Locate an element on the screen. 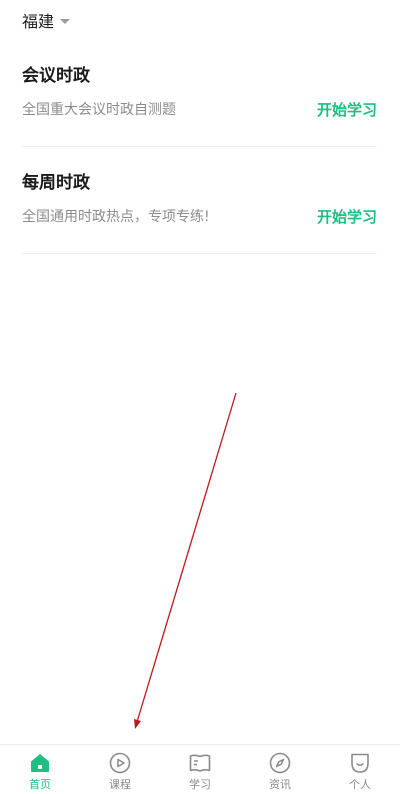  tab-profile: 个人 is located at coordinates (360, 769).